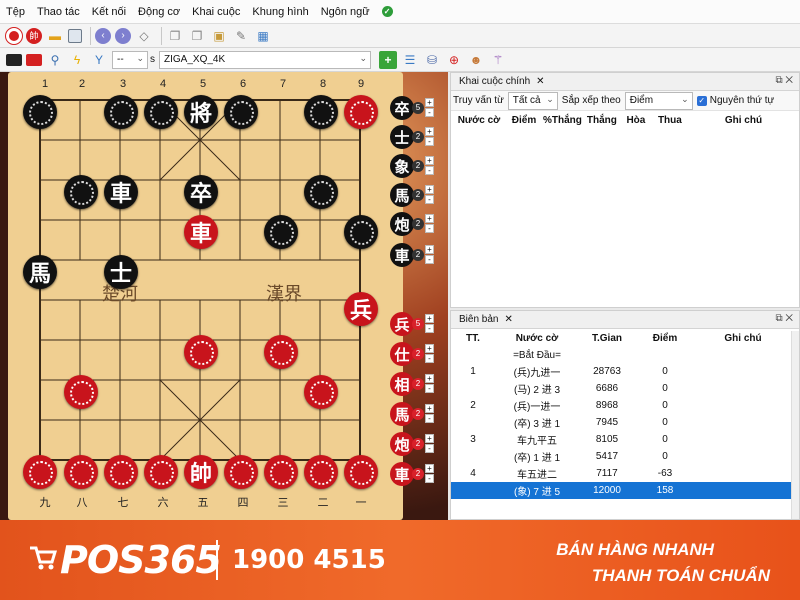  What do you see at coordinates (219, 36) in the screenshot?
I see `paste-icon: ▣` at bounding box center [219, 36].